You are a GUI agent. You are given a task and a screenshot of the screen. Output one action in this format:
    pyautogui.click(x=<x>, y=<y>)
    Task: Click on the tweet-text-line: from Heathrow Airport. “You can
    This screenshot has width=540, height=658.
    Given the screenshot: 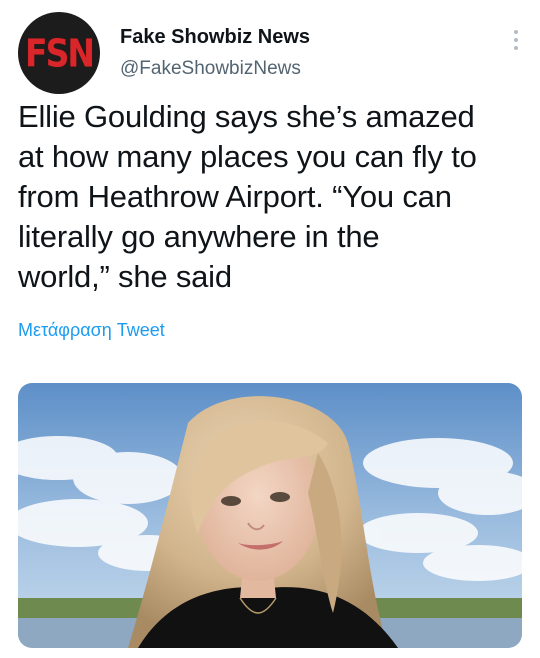 What is the action you would take?
    pyautogui.click(x=235, y=196)
    